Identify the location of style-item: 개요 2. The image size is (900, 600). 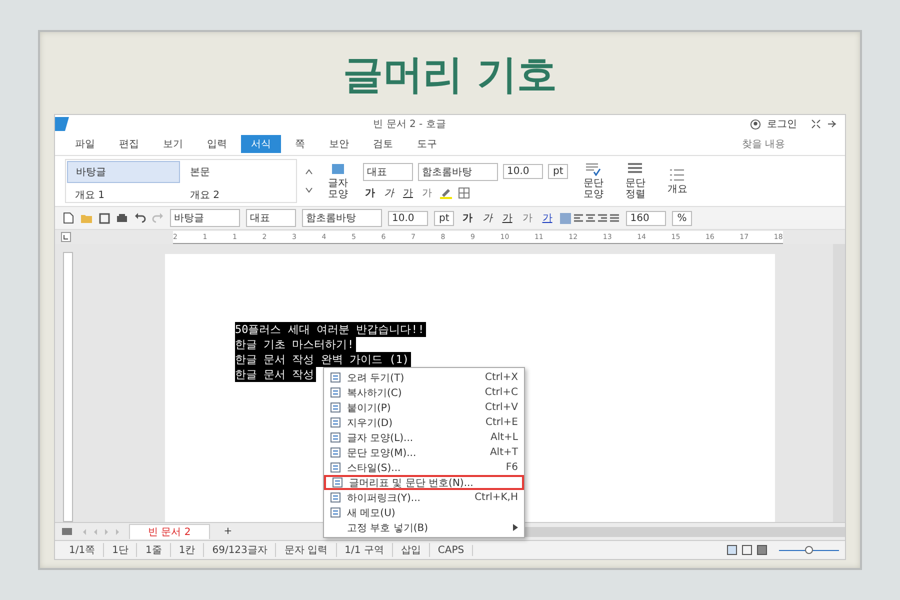
(238, 195).